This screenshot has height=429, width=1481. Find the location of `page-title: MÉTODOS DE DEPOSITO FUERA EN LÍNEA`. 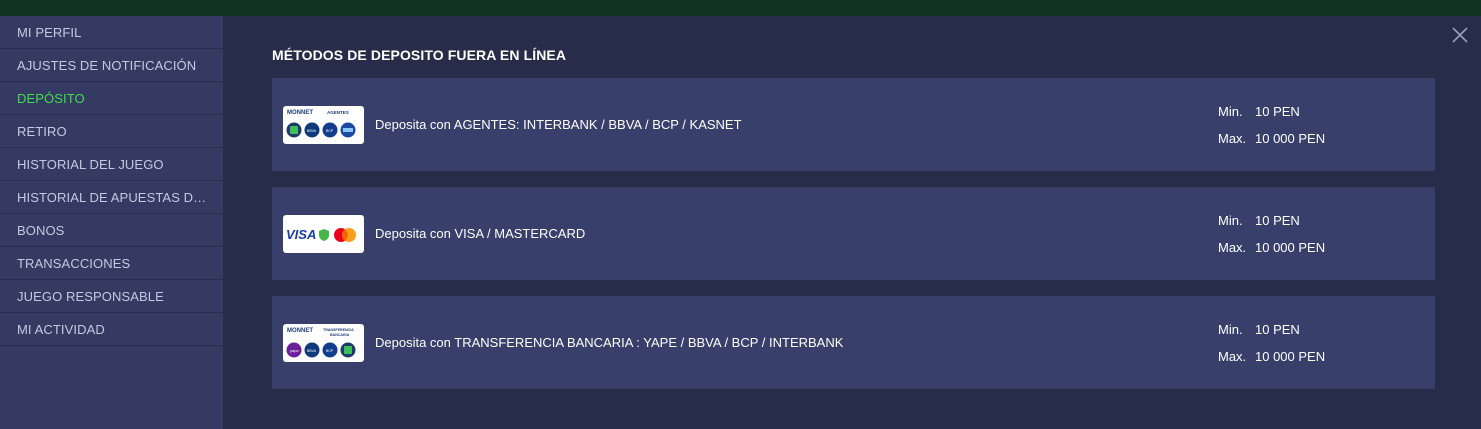

page-title: MÉTODOS DE DEPOSITO FUERA EN LÍNEA is located at coordinates (419, 55).